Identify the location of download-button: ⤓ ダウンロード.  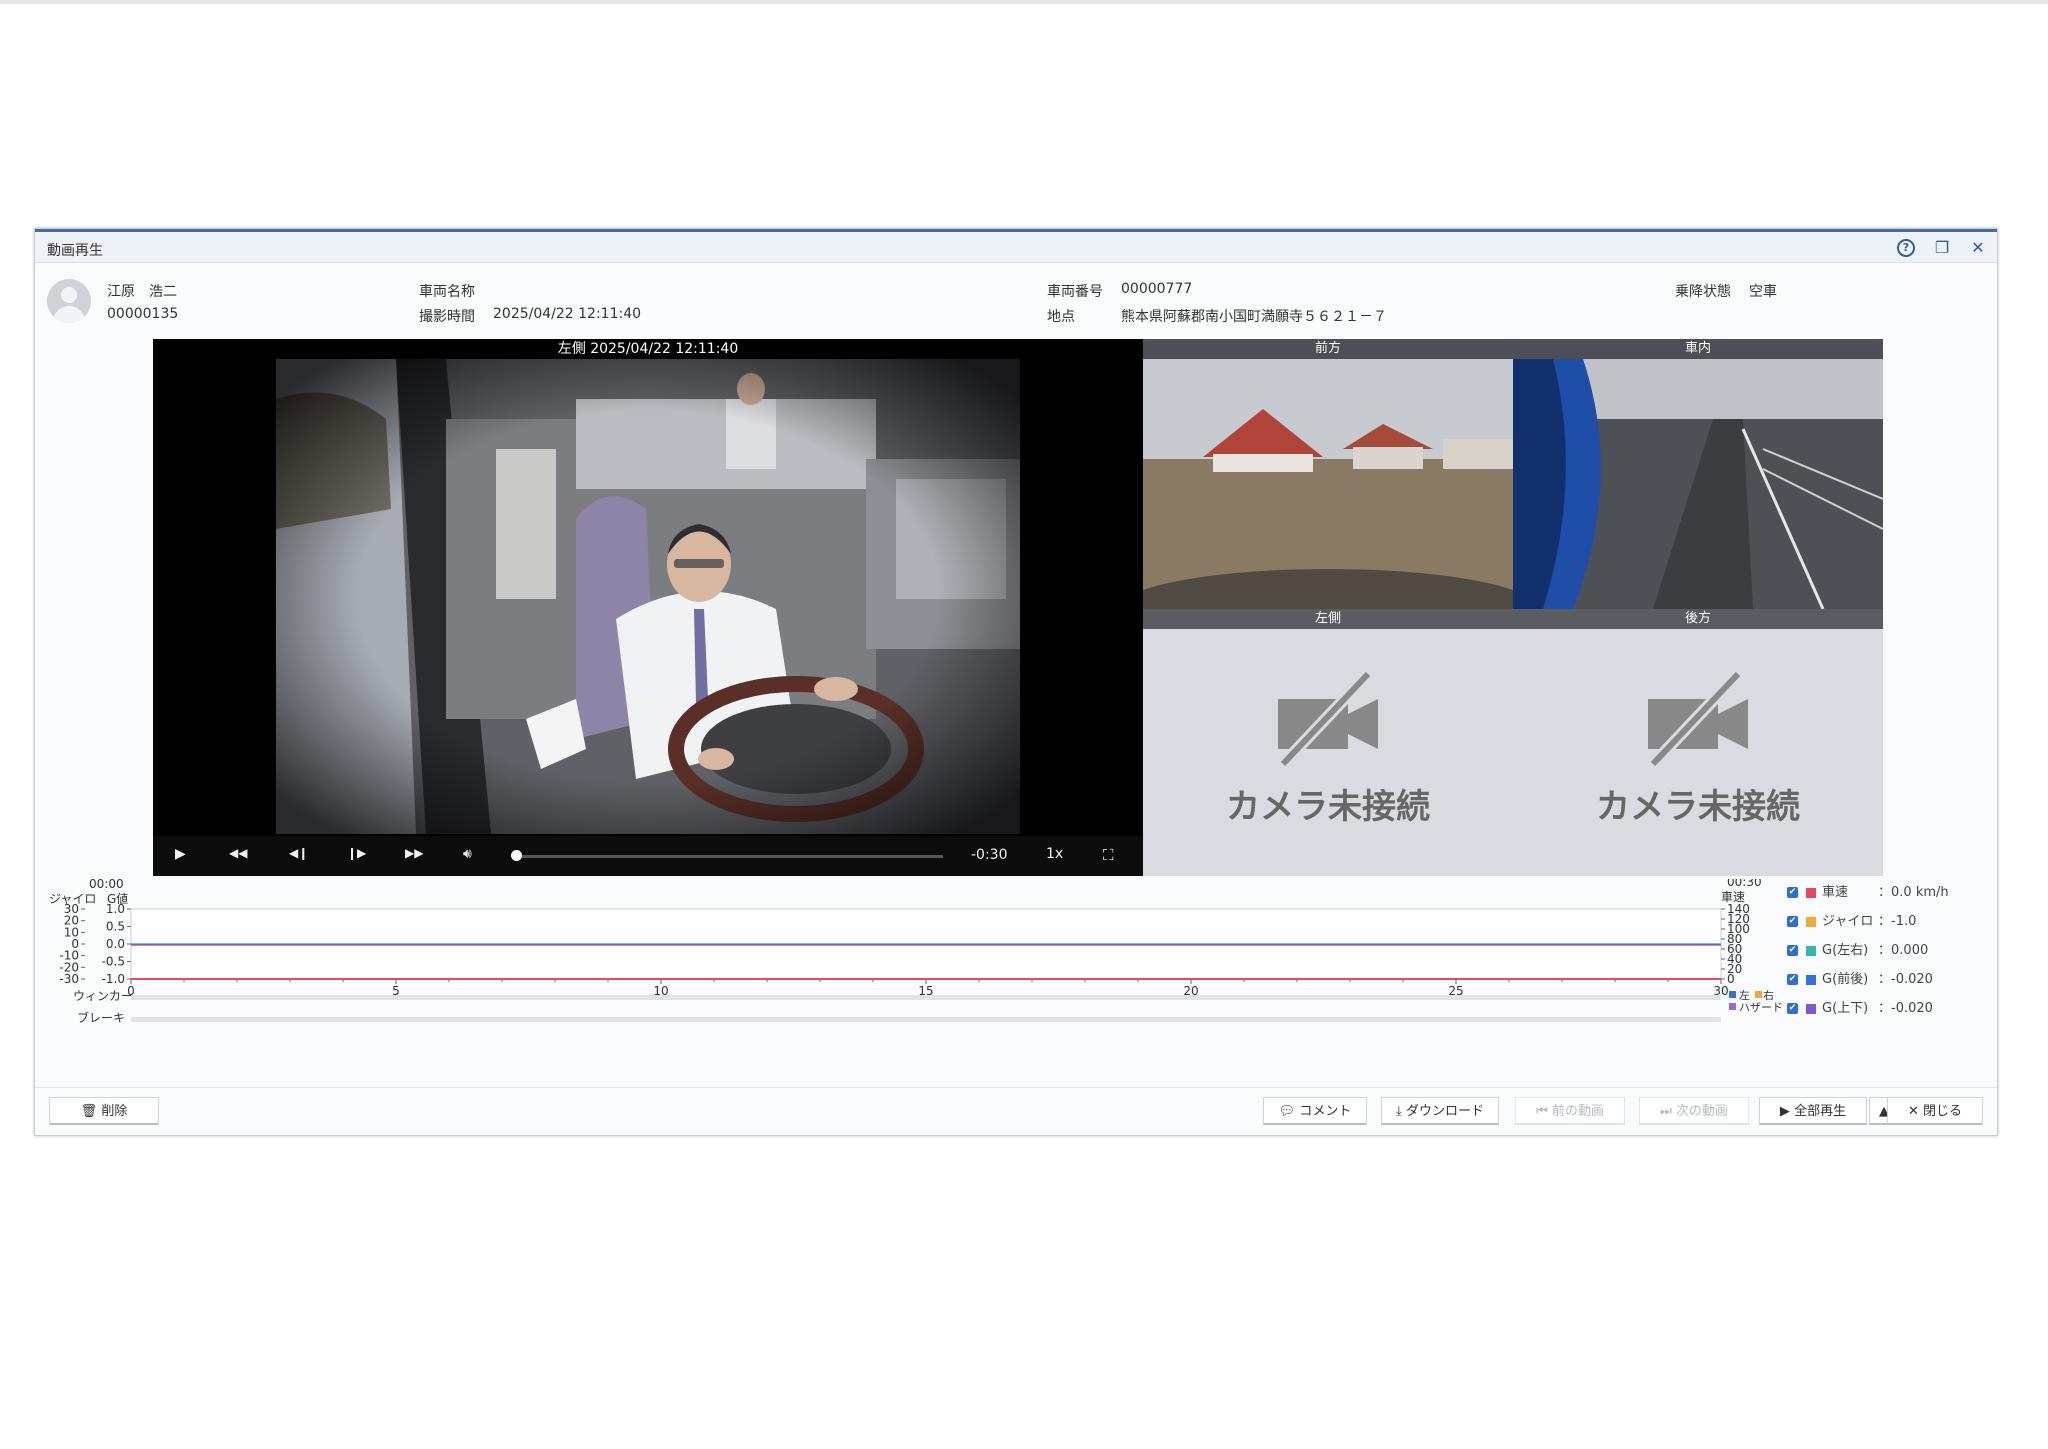
(1440, 1111).